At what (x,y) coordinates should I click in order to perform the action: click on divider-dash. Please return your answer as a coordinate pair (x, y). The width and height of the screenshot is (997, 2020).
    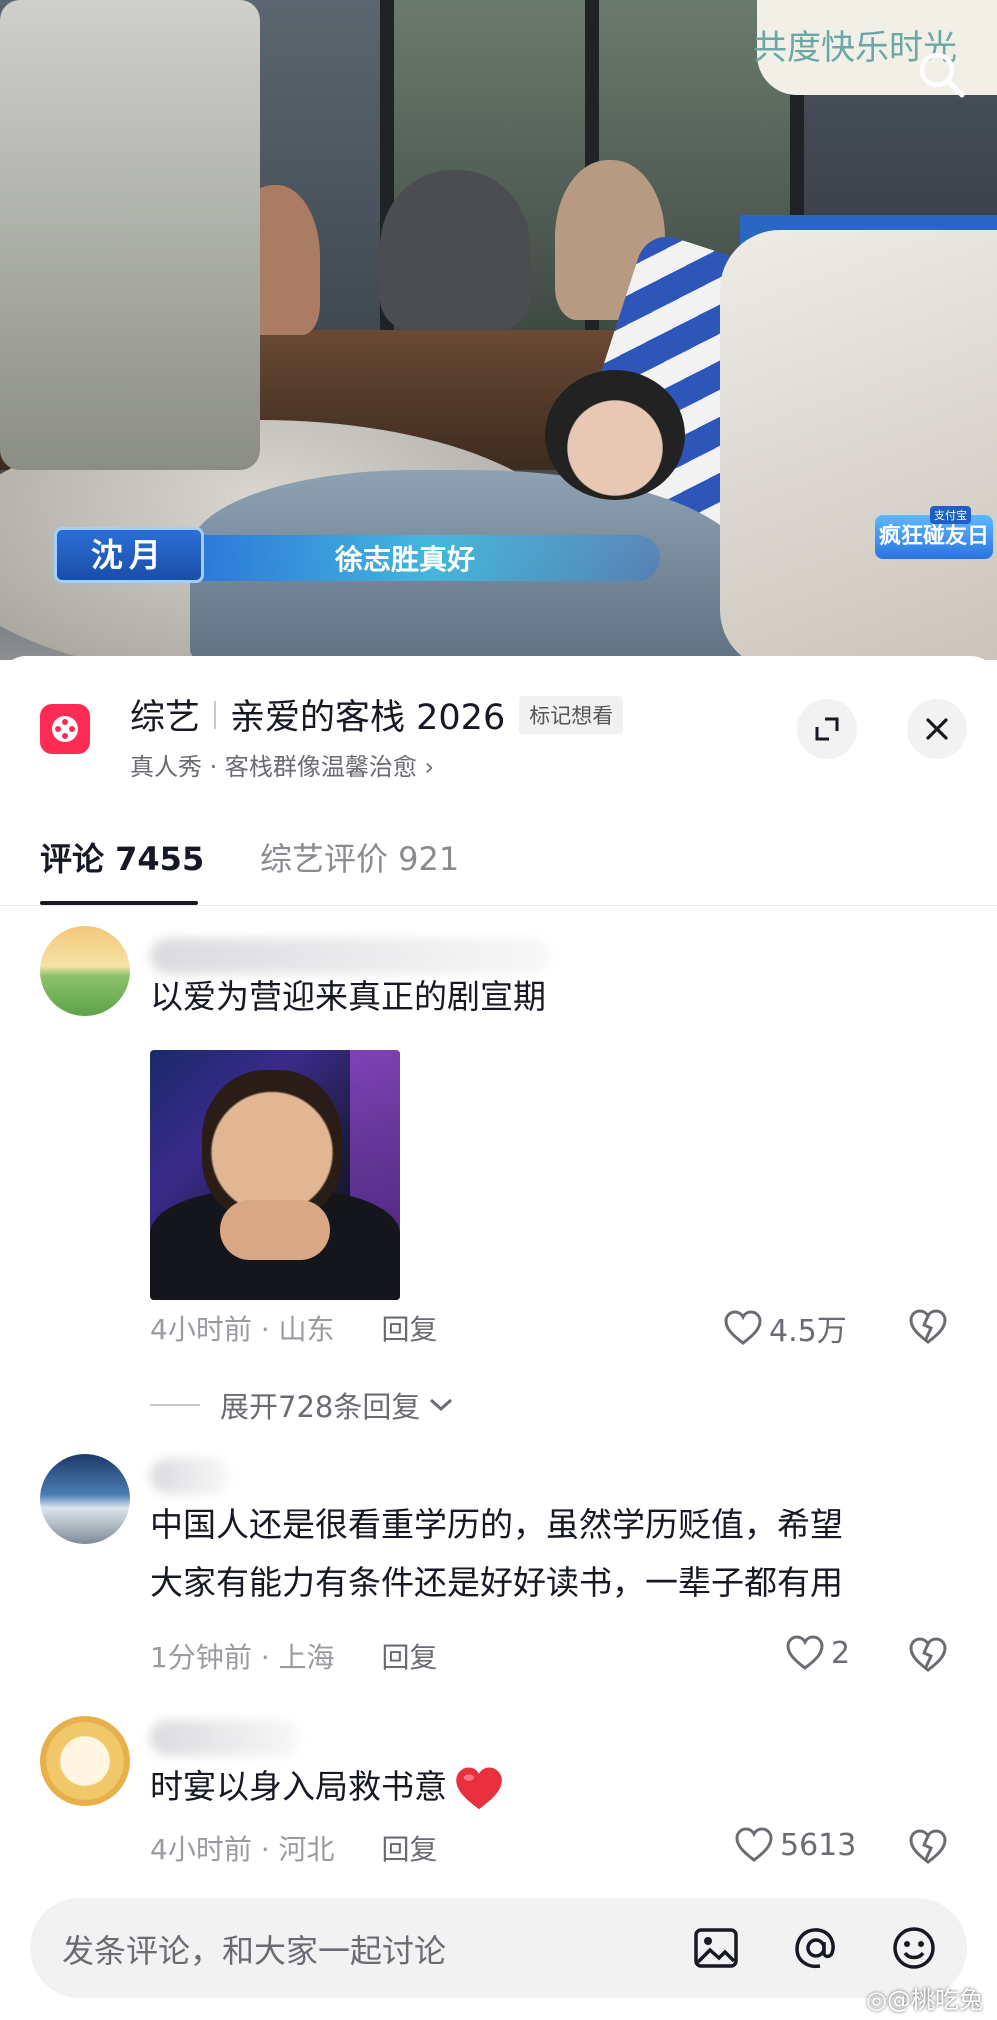
    Looking at the image, I should click on (175, 1405).